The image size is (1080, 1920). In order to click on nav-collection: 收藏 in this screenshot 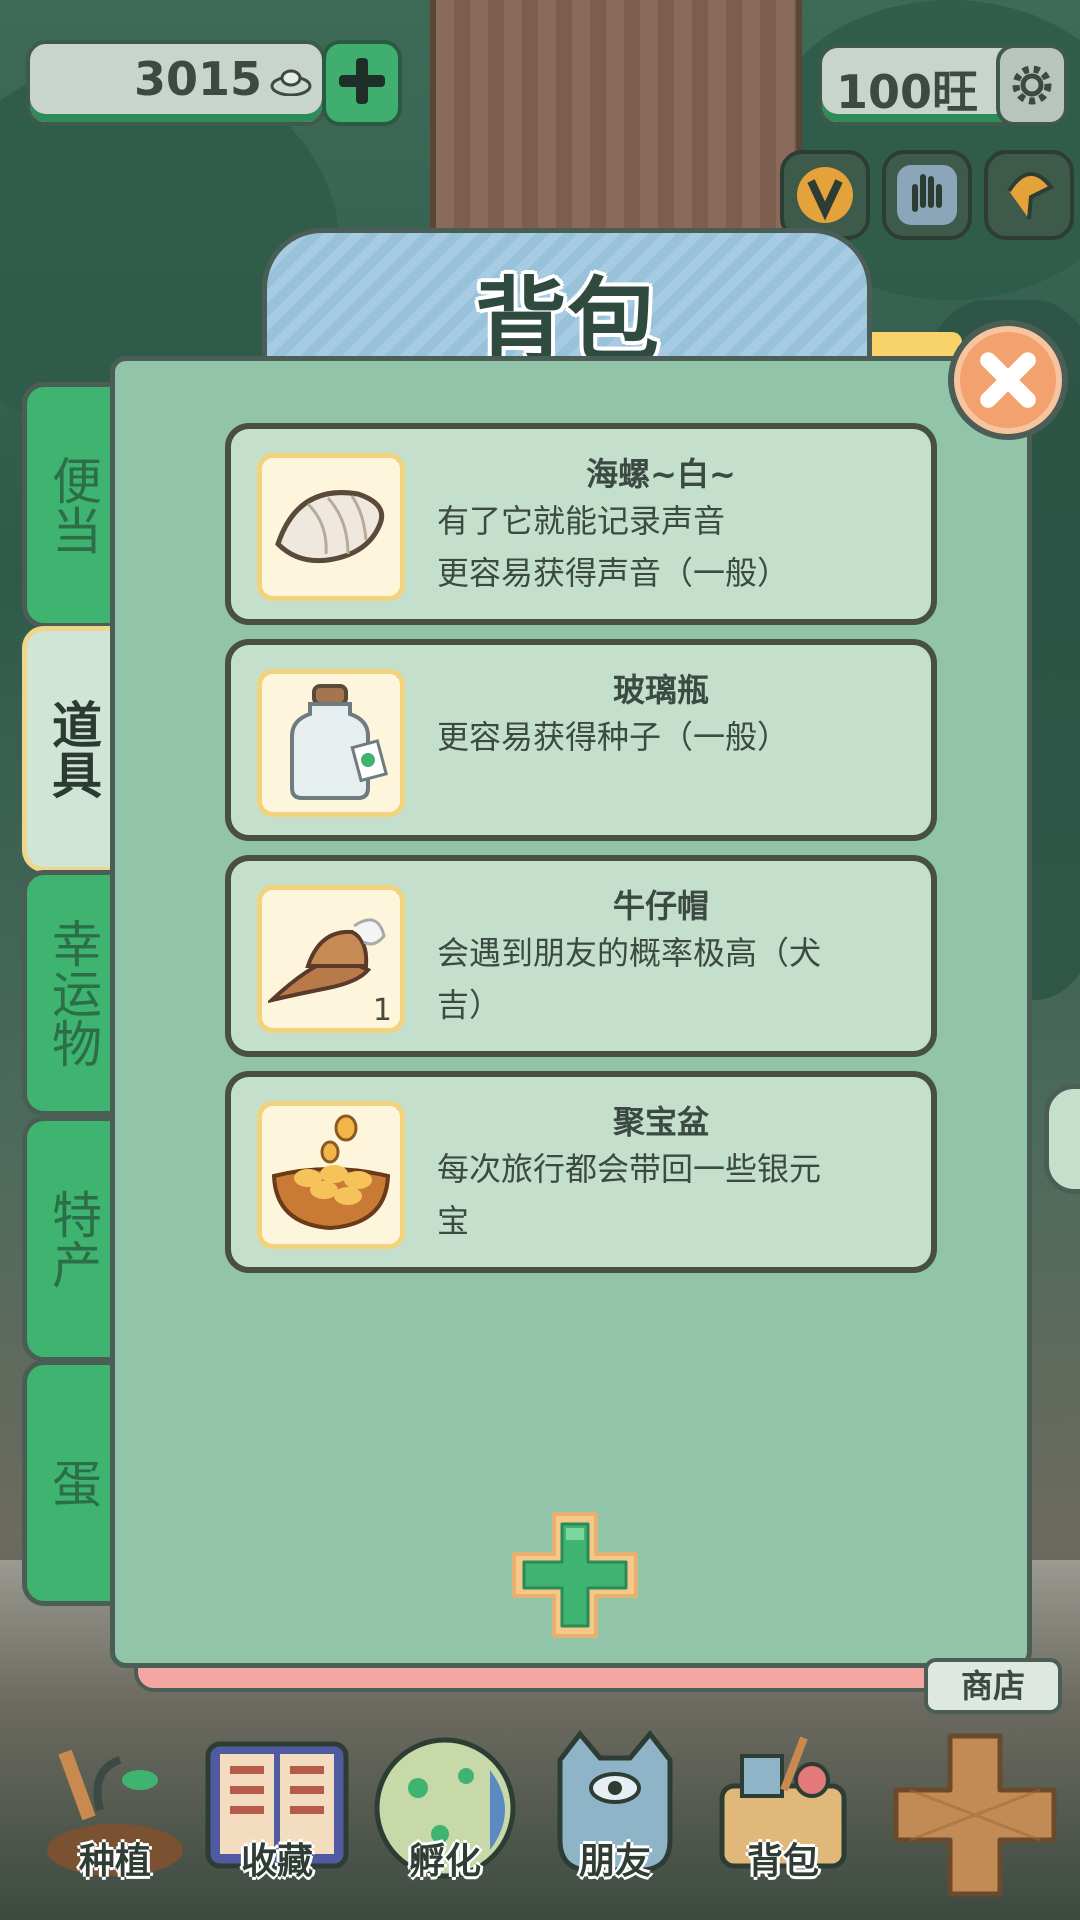, I will do `click(277, 1810)`.